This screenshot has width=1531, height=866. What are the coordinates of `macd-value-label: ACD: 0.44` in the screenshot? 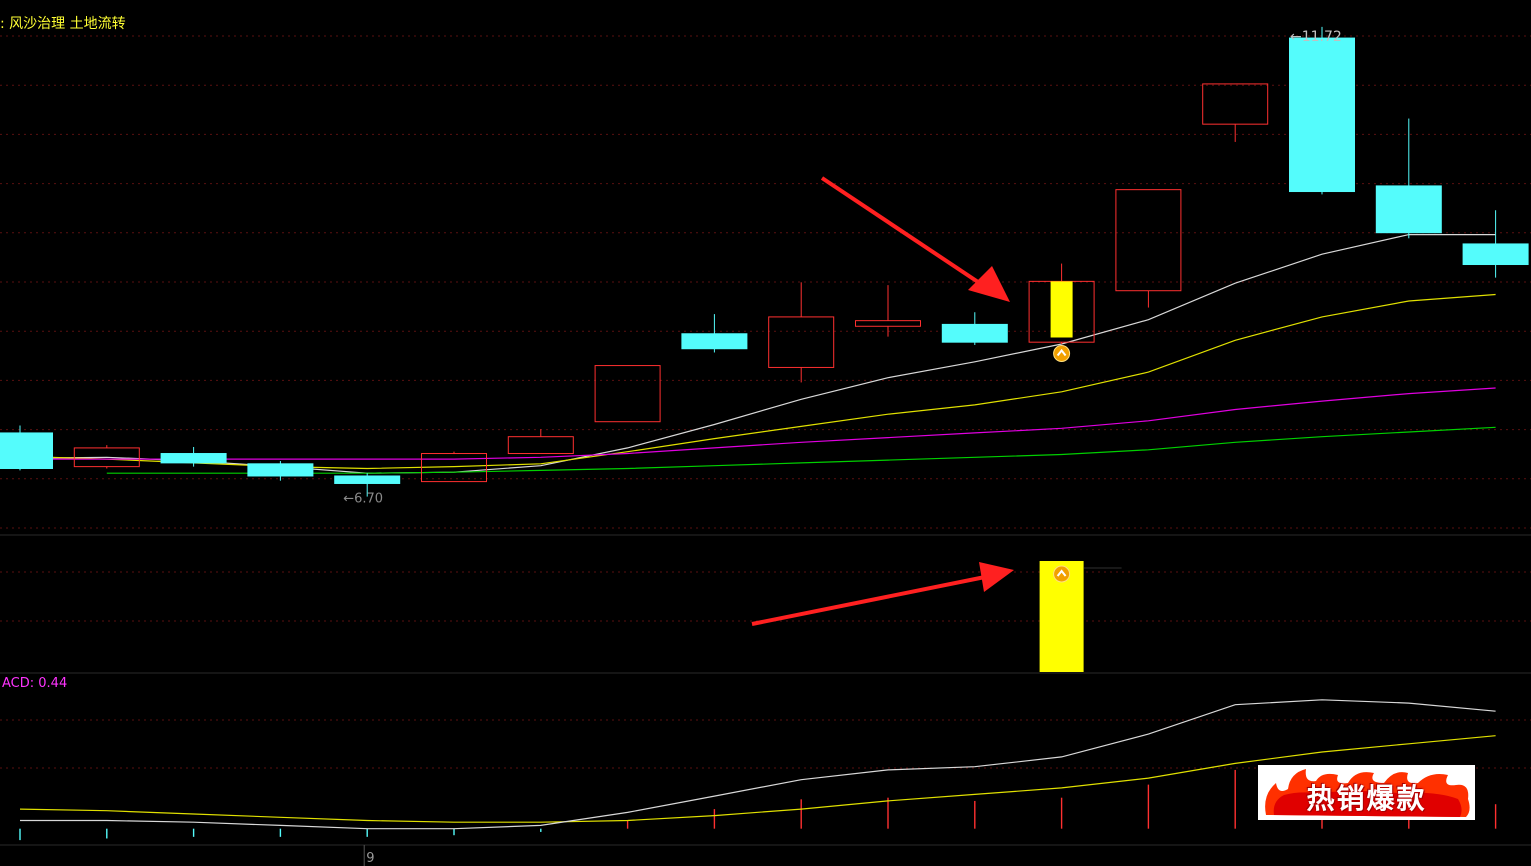 It's located at (35, 683).